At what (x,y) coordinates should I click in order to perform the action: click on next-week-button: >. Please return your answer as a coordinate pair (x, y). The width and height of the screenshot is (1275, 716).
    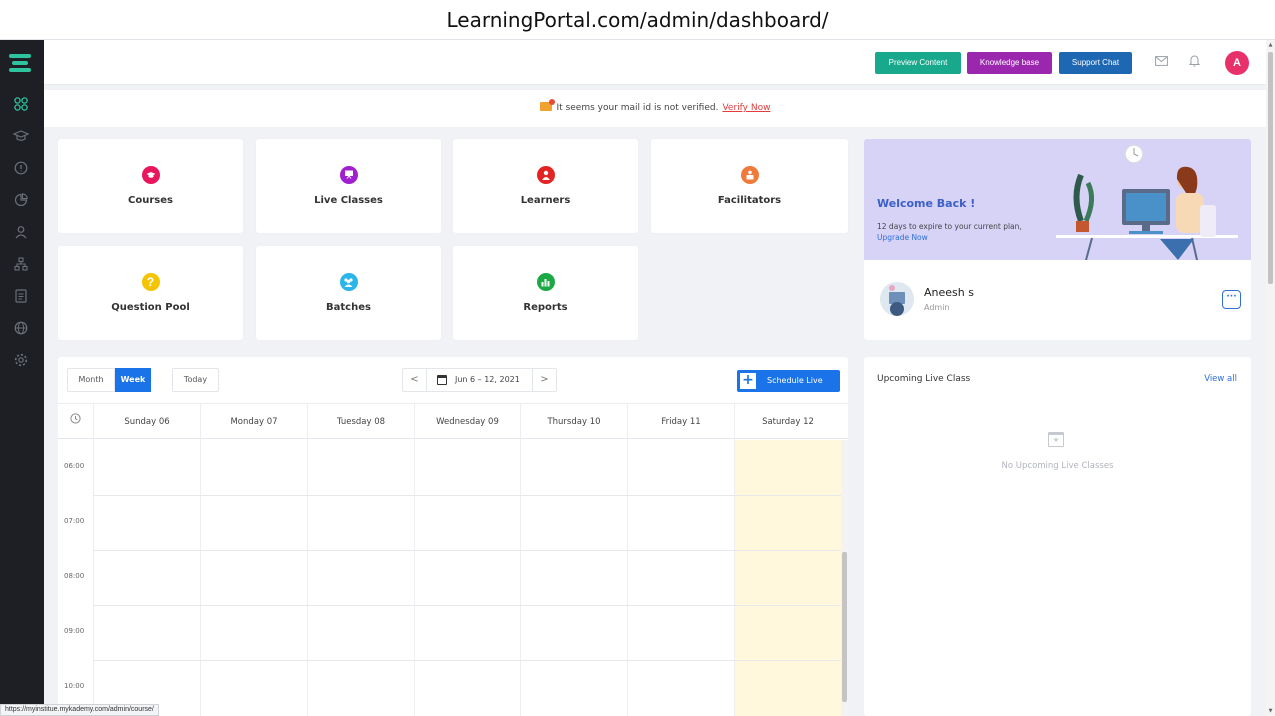
    Looking at the image, I should click on (544, 380).